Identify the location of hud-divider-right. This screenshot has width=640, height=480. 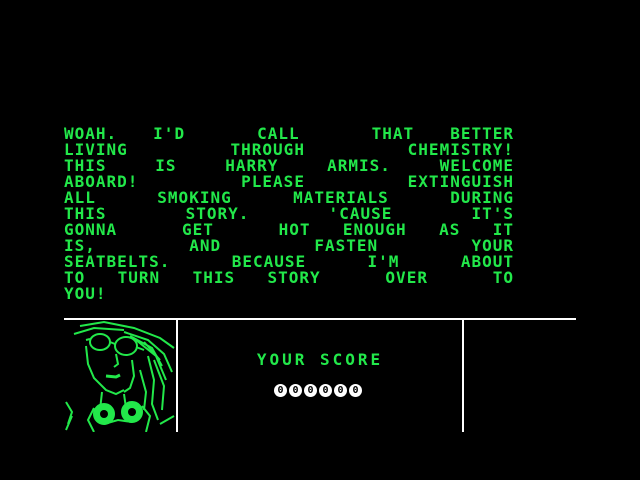
(463, 376).